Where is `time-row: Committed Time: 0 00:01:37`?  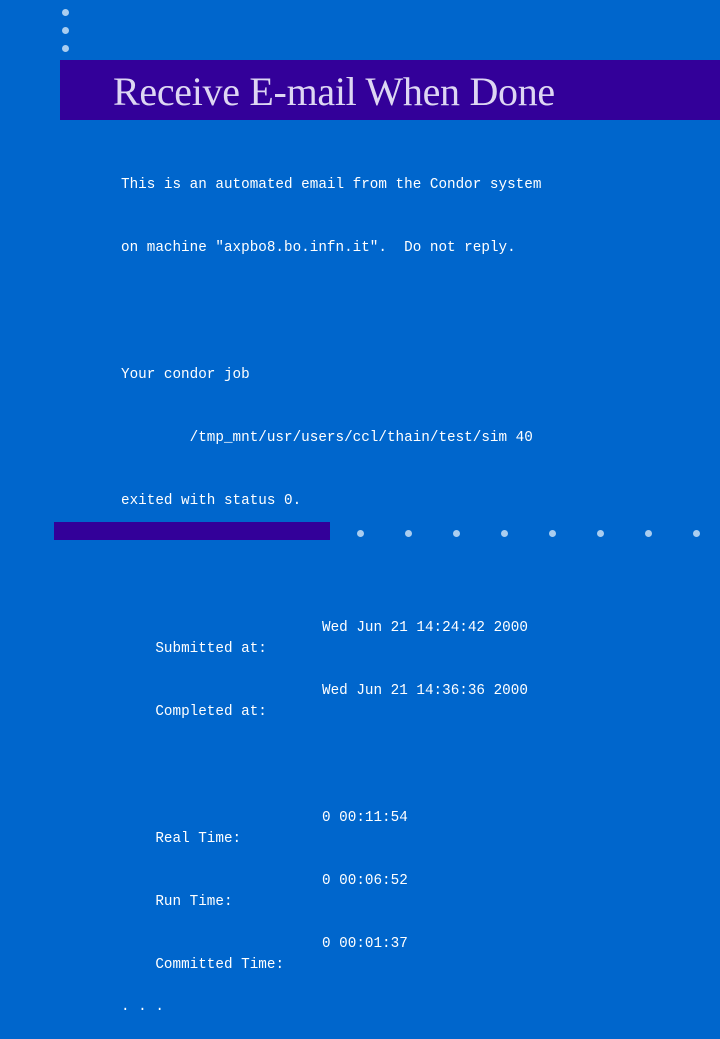 time-row: Committed Time: 0 00:01:37 is located at coordinates (331, 953).